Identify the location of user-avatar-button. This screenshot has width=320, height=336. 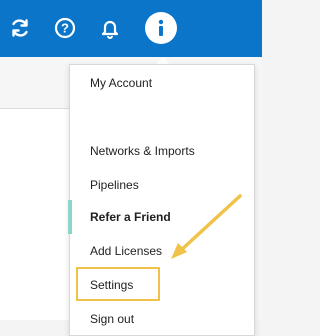
(161, 28).